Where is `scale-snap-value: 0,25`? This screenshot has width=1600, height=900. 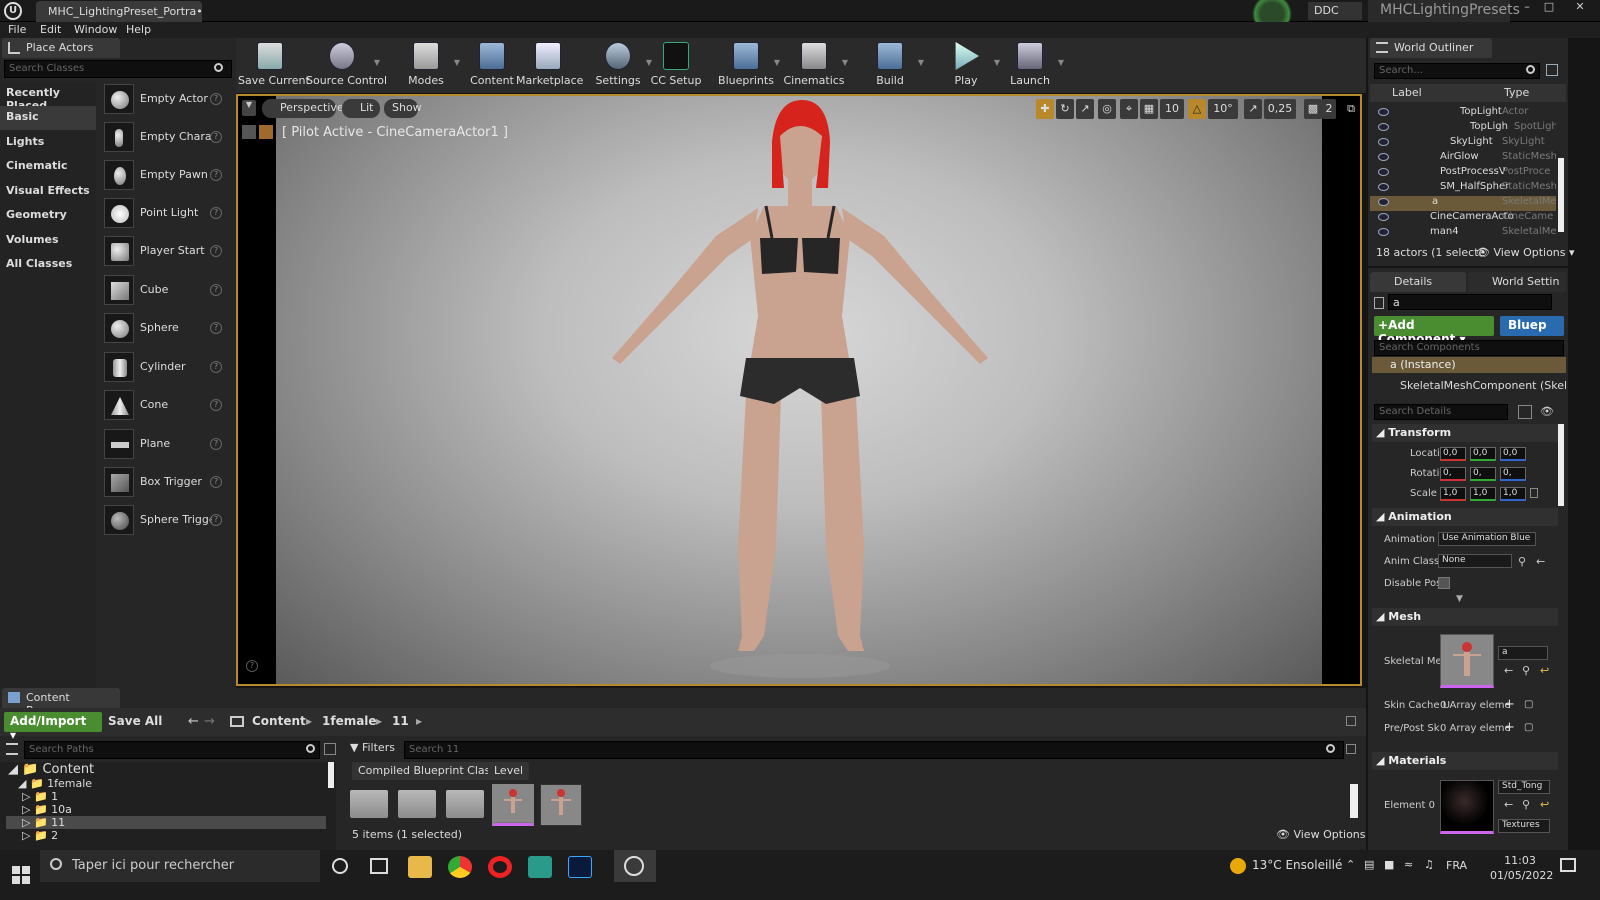 scale-snap-value: 0,25 is located at coordinates (1280, 109).